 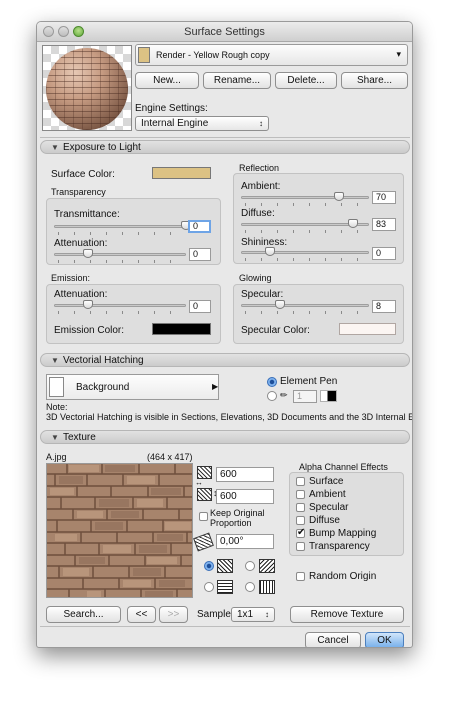 What do you see at coordinates (300, 494) in the screenshot?
I see `alpha-ambient-checkbox` at bounding box center [300, 494].